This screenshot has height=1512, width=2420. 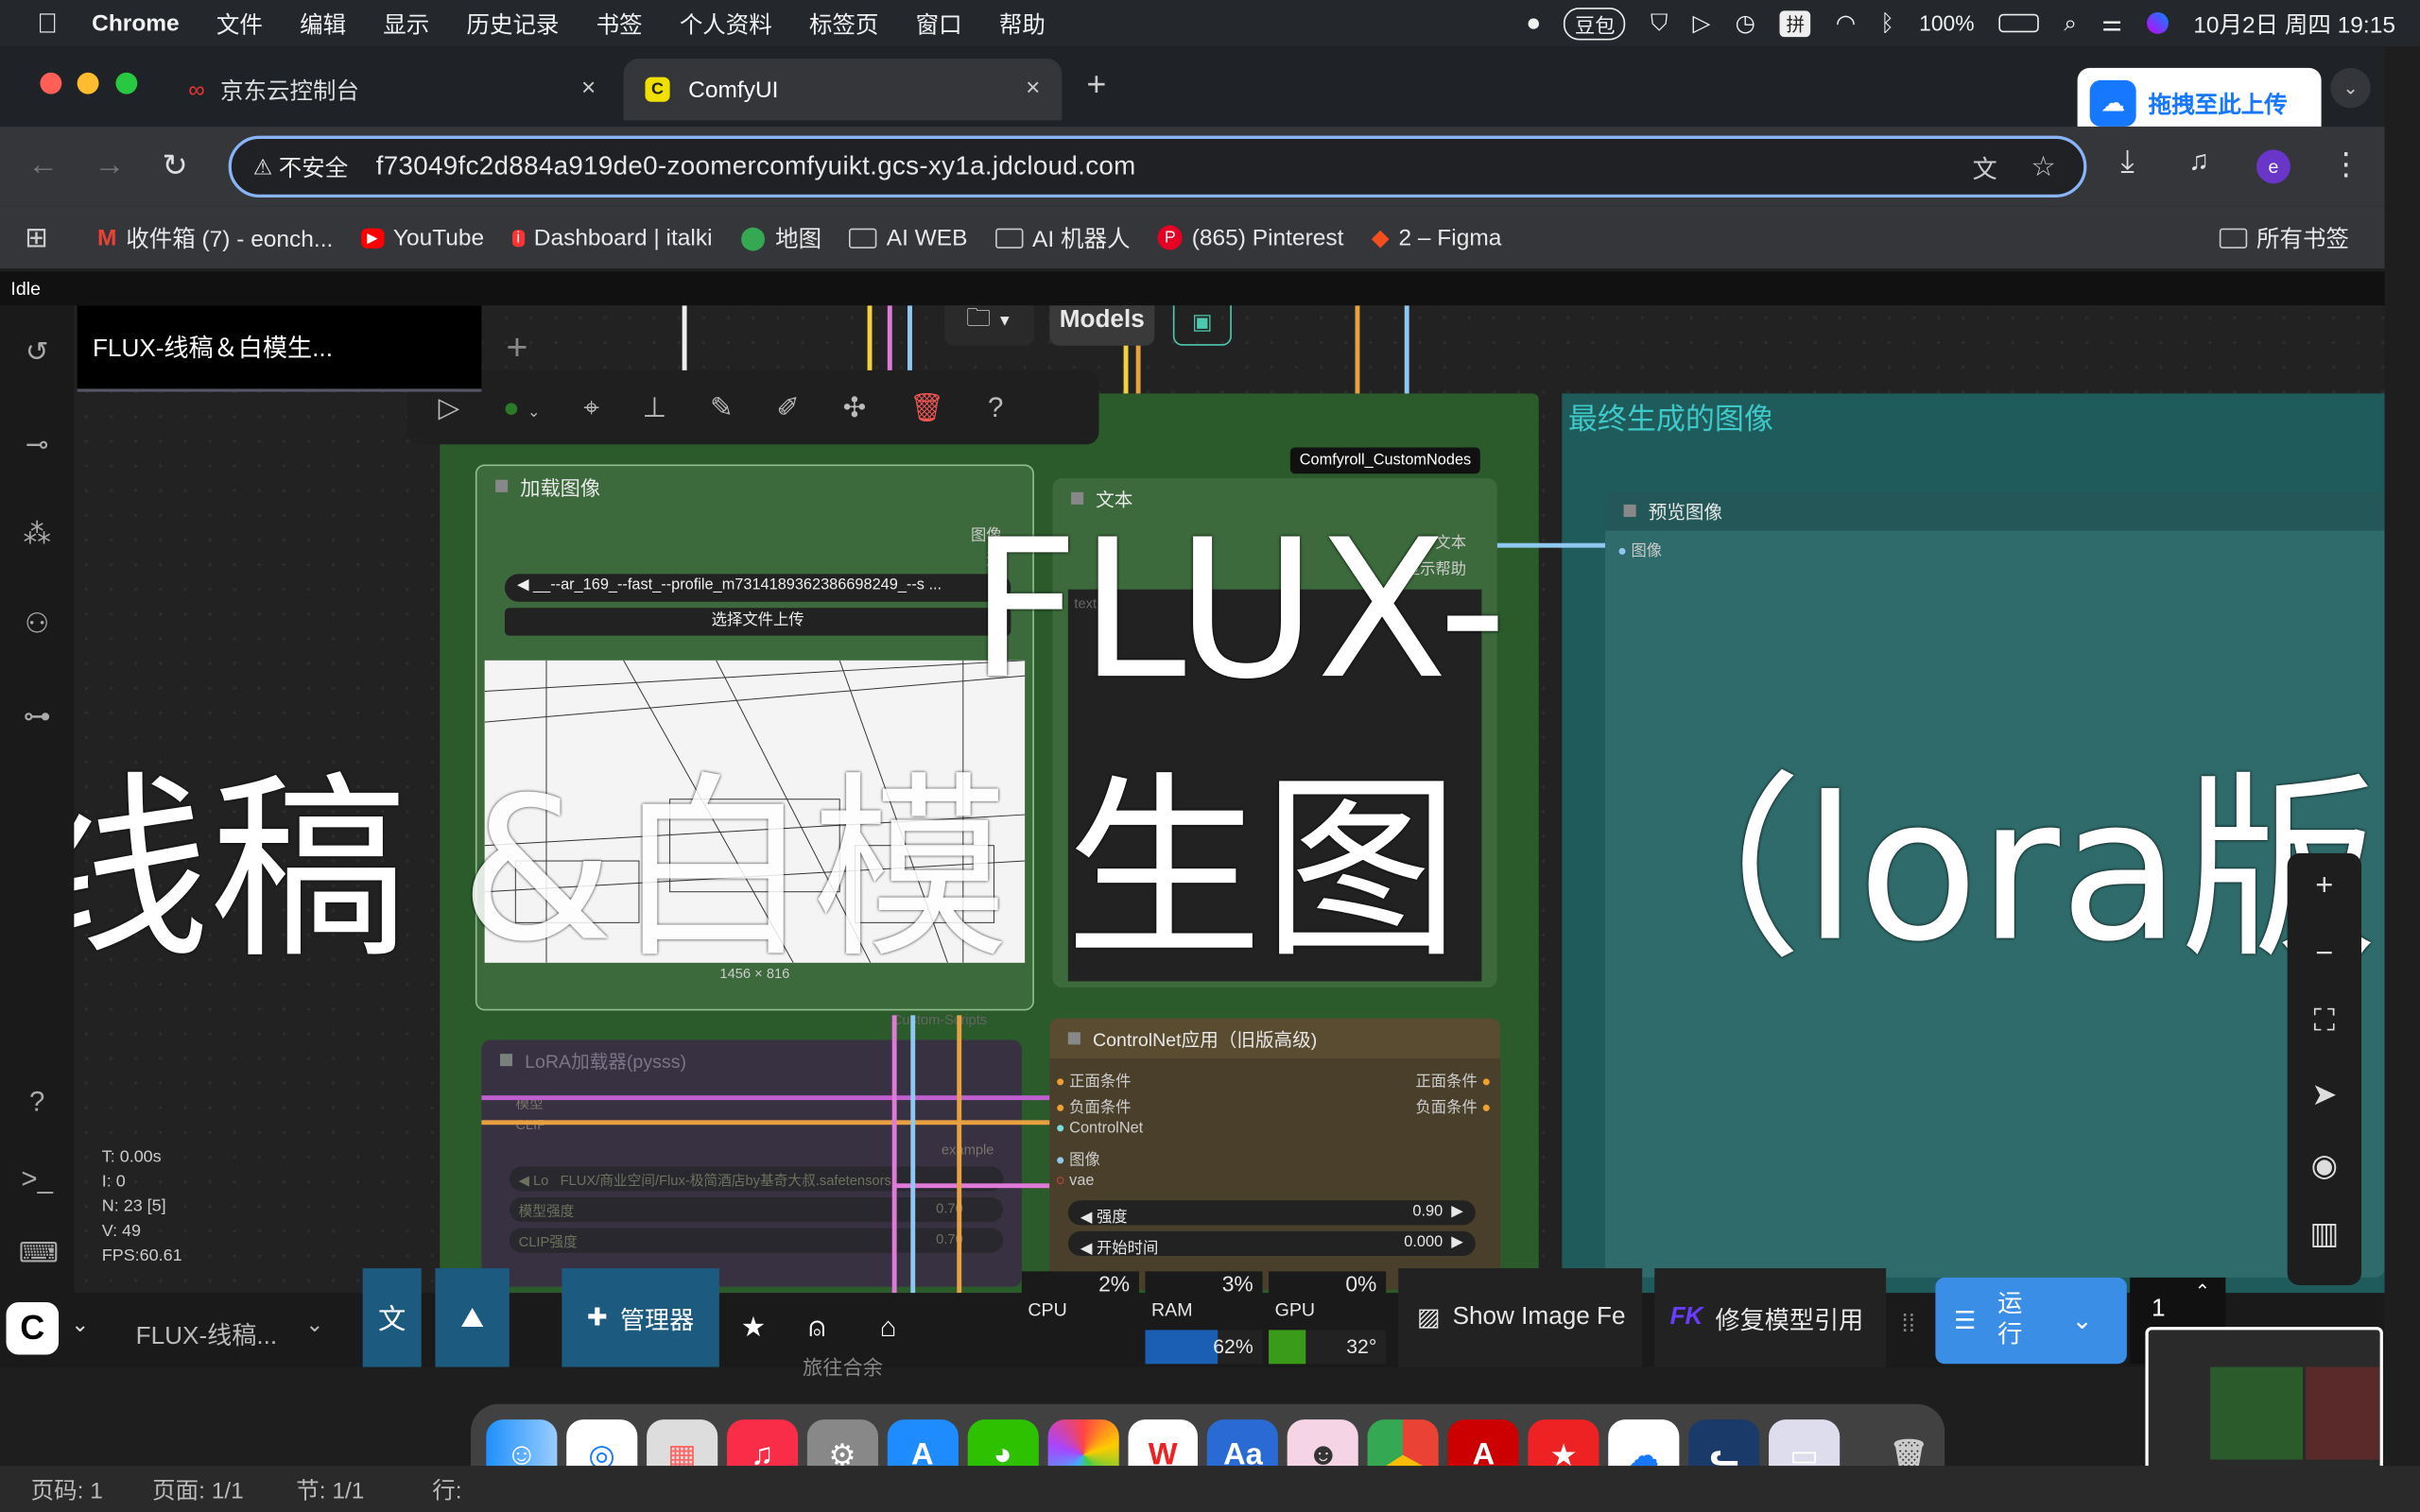 I want to click on collapse-icon: ✣, so click(x=855, y=407).